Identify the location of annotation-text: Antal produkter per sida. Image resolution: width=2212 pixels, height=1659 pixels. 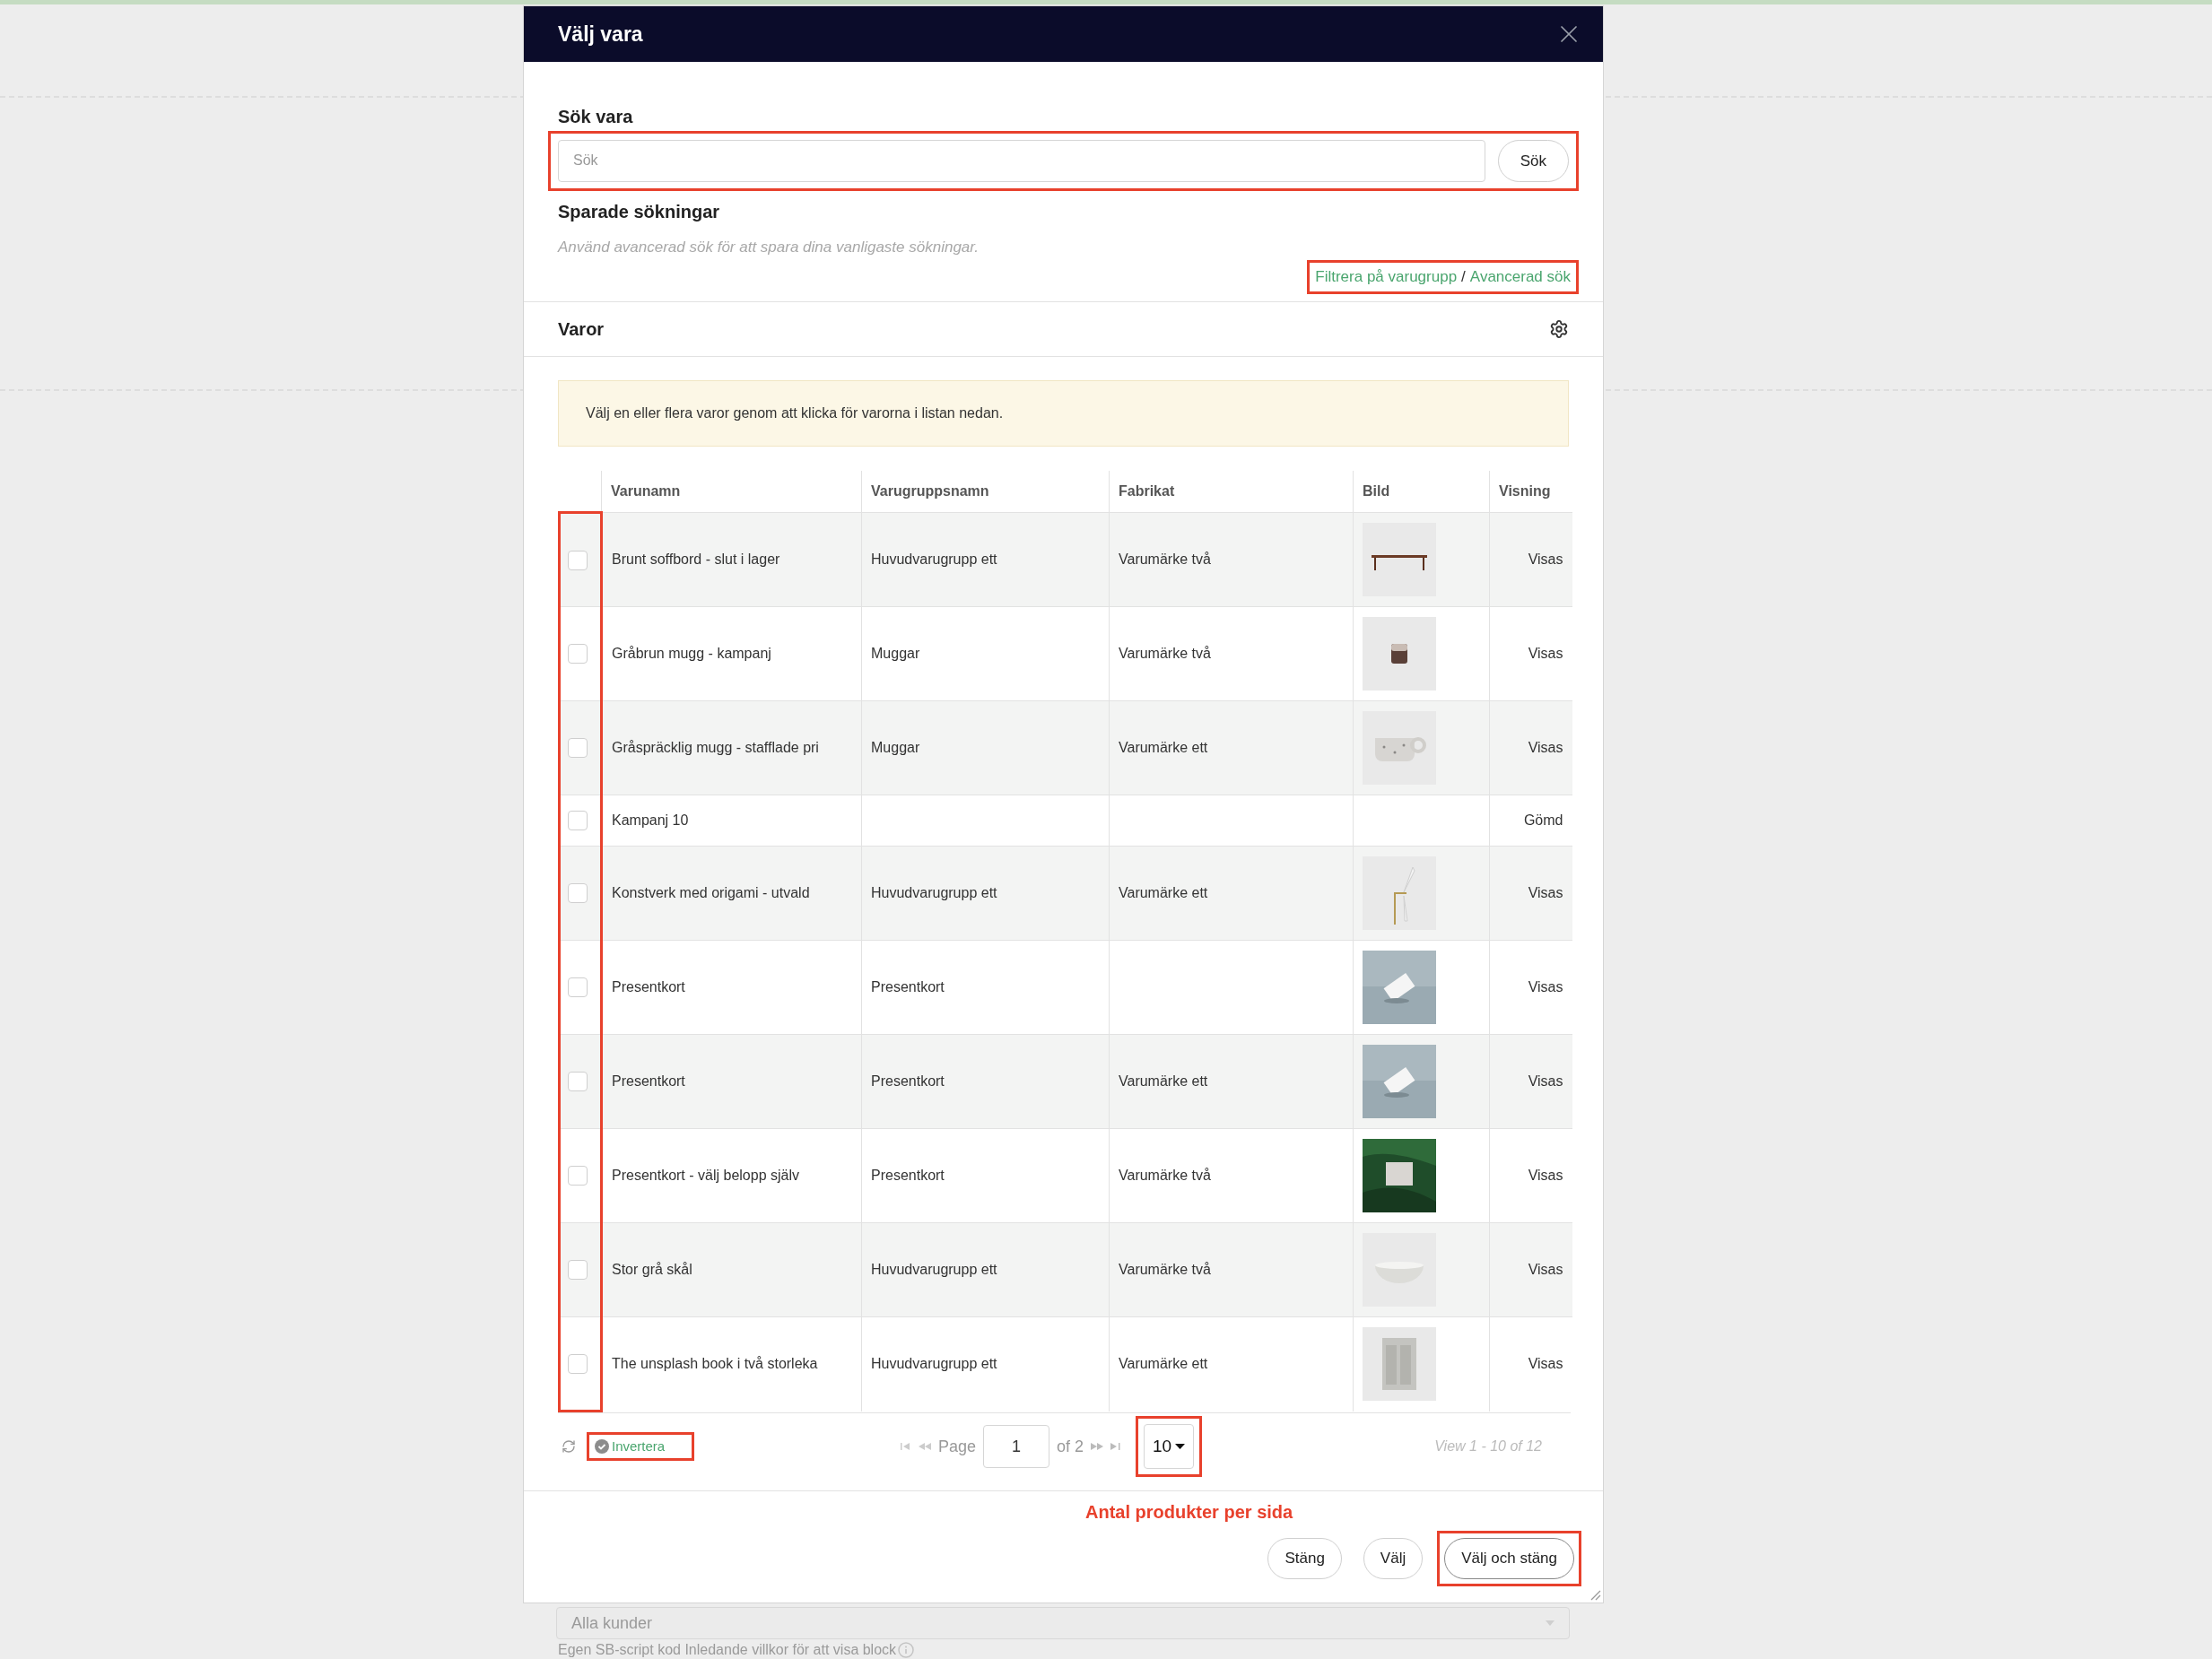
(1189, 1512).